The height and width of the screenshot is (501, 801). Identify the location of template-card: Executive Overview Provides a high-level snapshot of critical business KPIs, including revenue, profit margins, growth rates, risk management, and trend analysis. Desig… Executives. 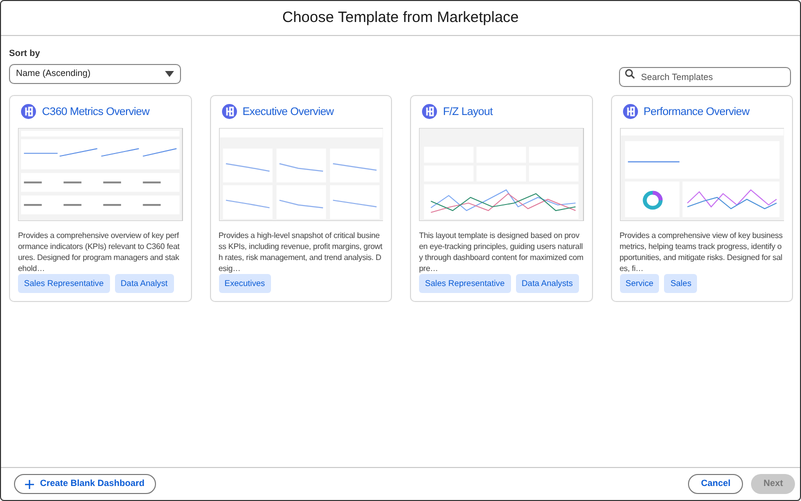
(301, 198).